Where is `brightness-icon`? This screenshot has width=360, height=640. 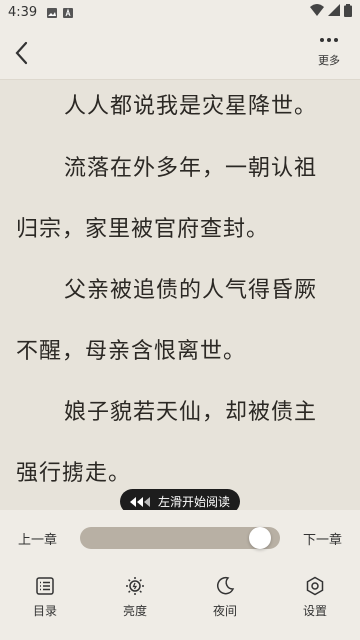
brightness-icon is located at coordinates (135, 586).